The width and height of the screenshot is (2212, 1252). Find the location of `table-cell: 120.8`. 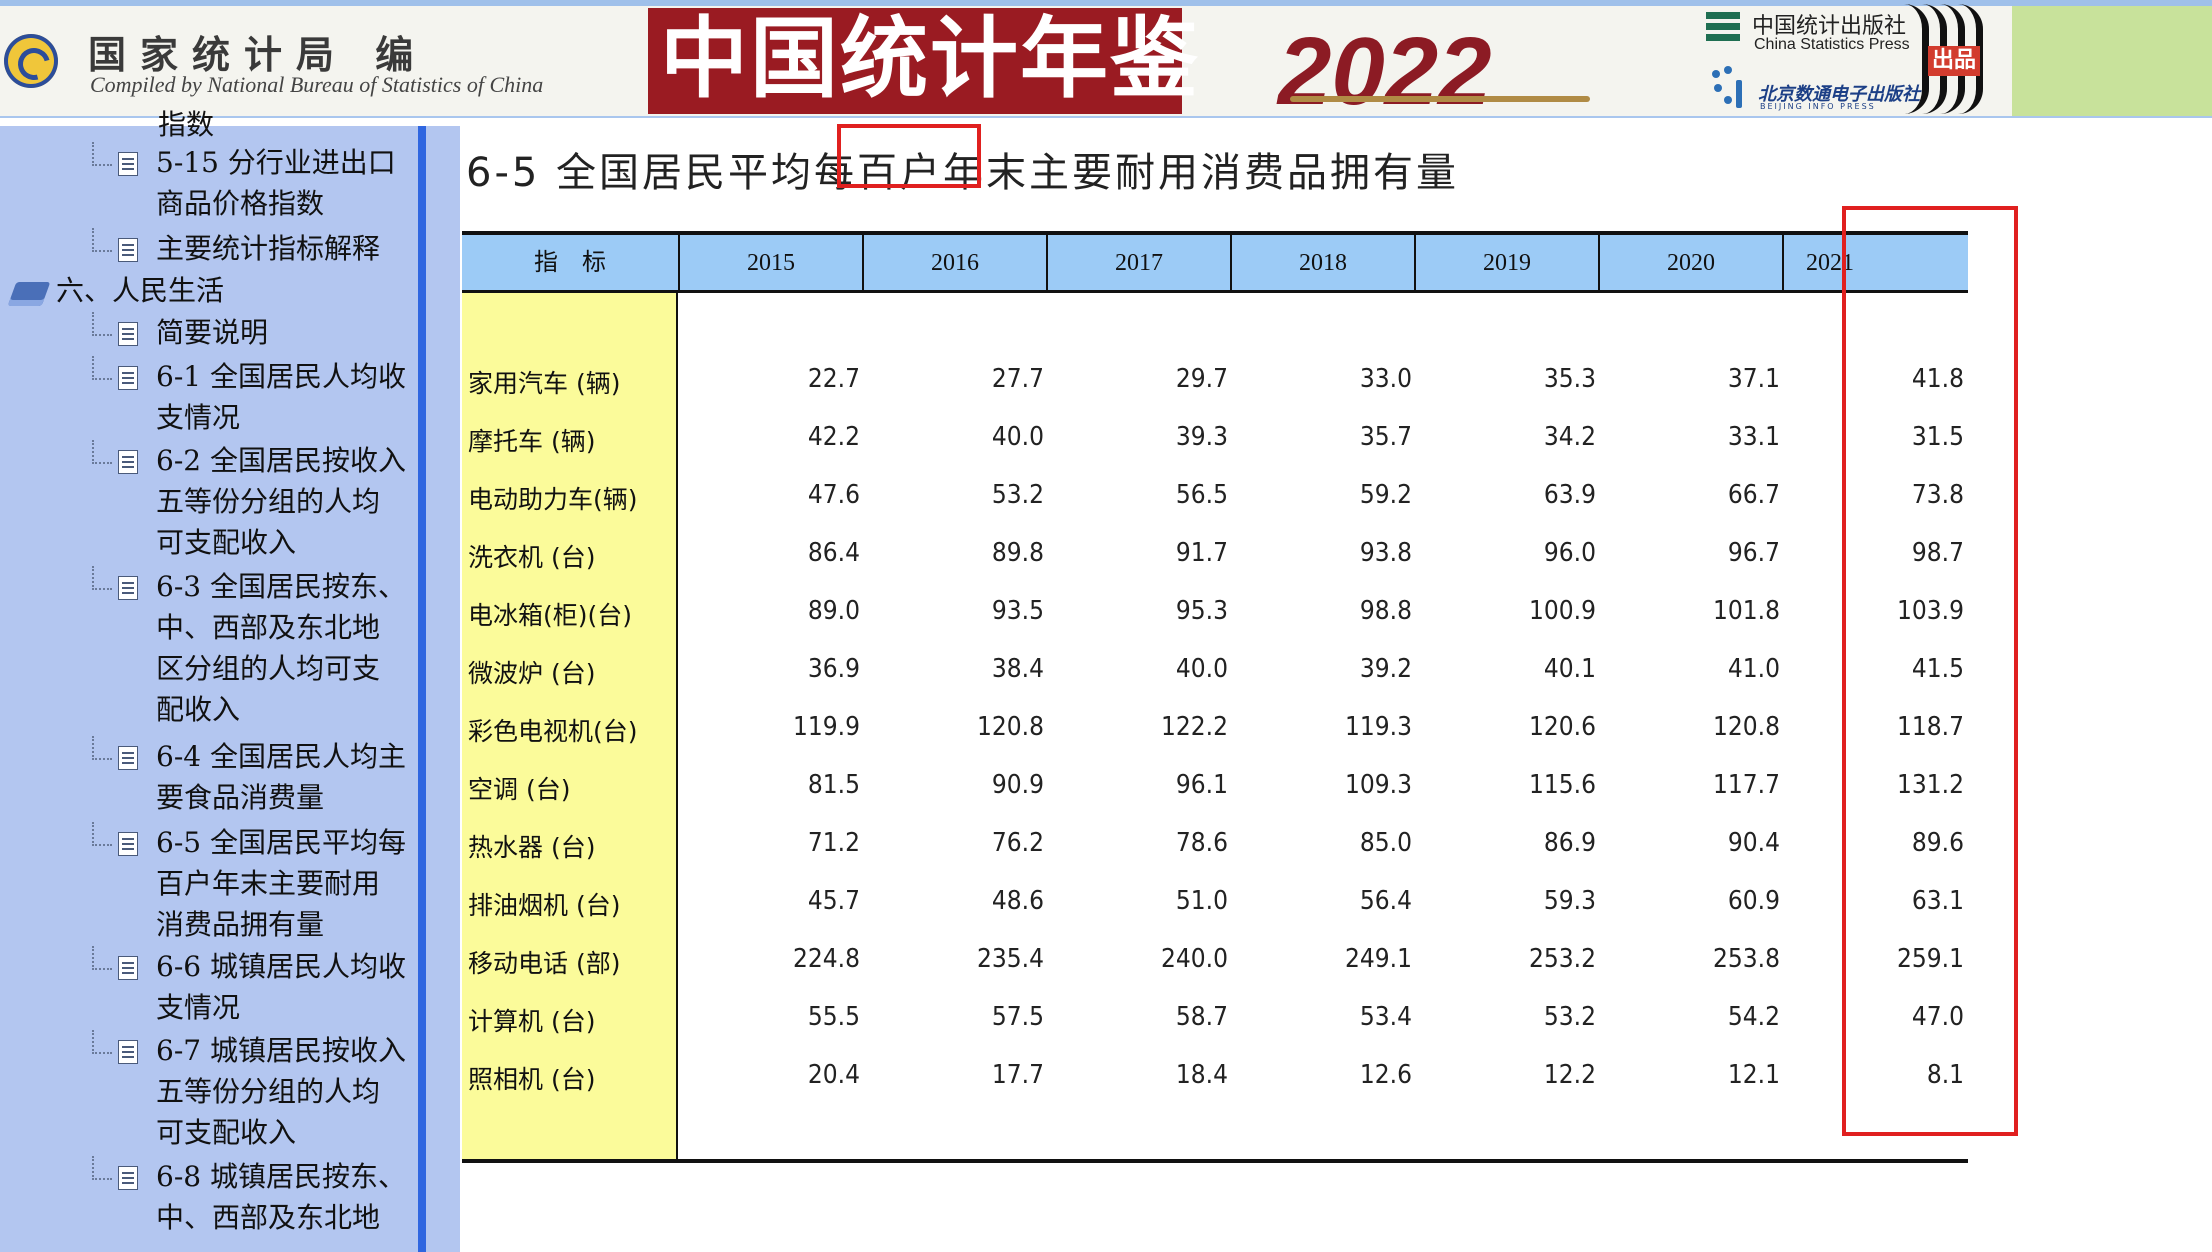

table-cell: 120.8 is located at coordinates (1010, 727).